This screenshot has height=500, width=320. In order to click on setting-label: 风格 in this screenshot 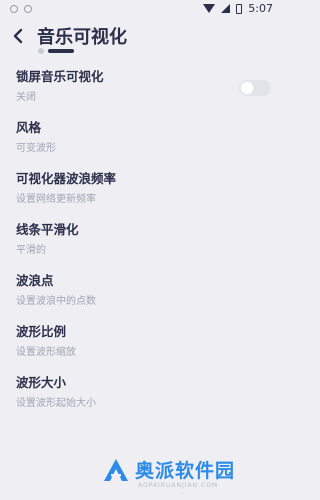, I will do `click(29, 127)`.